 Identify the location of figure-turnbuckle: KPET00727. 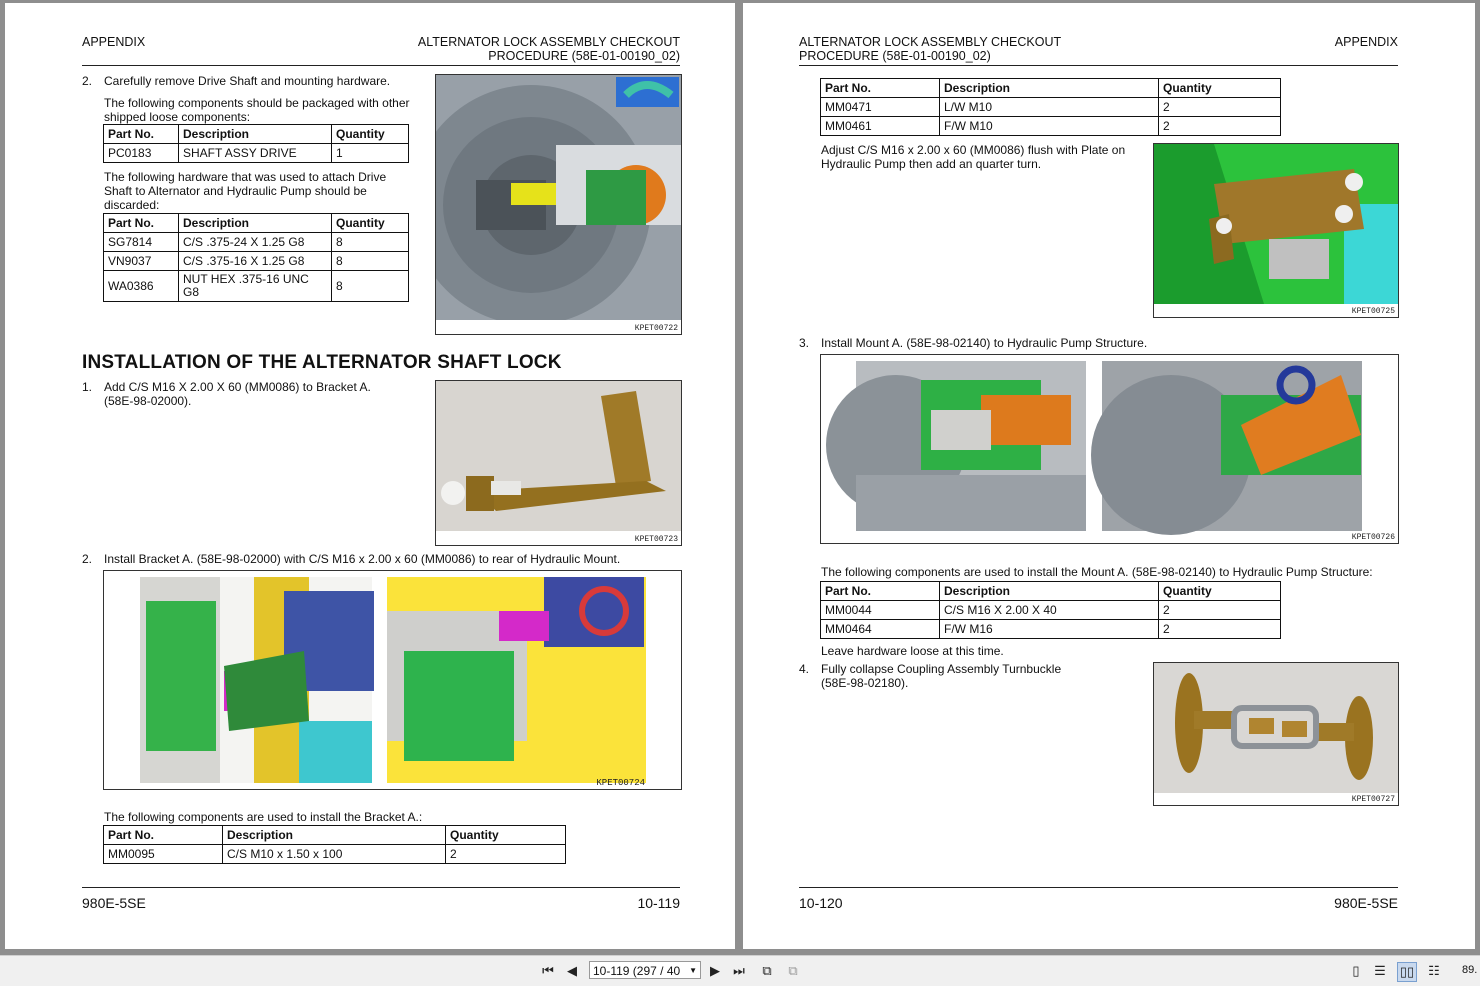
(1276, 734).